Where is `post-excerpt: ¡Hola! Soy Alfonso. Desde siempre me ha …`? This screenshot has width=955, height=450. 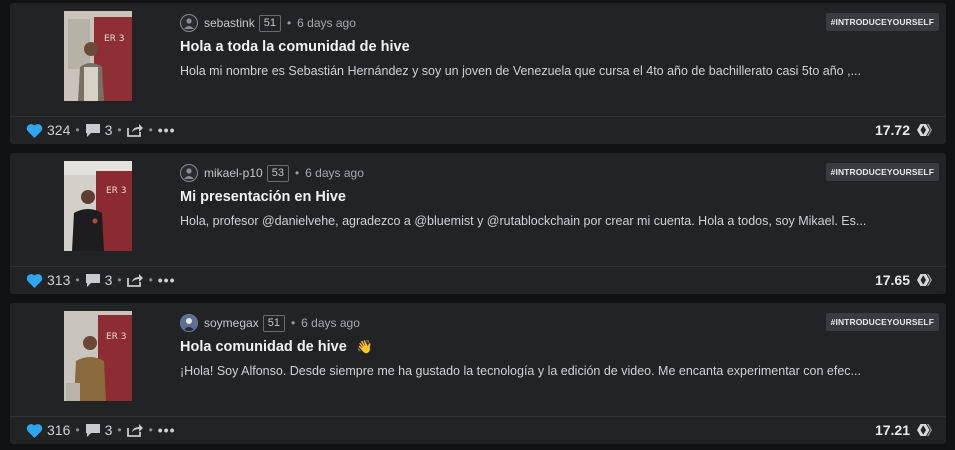
post-excerpt: ¡Hola! Soy Alfonso. Desde siempre me ha … is located at coordinates (550, 371).